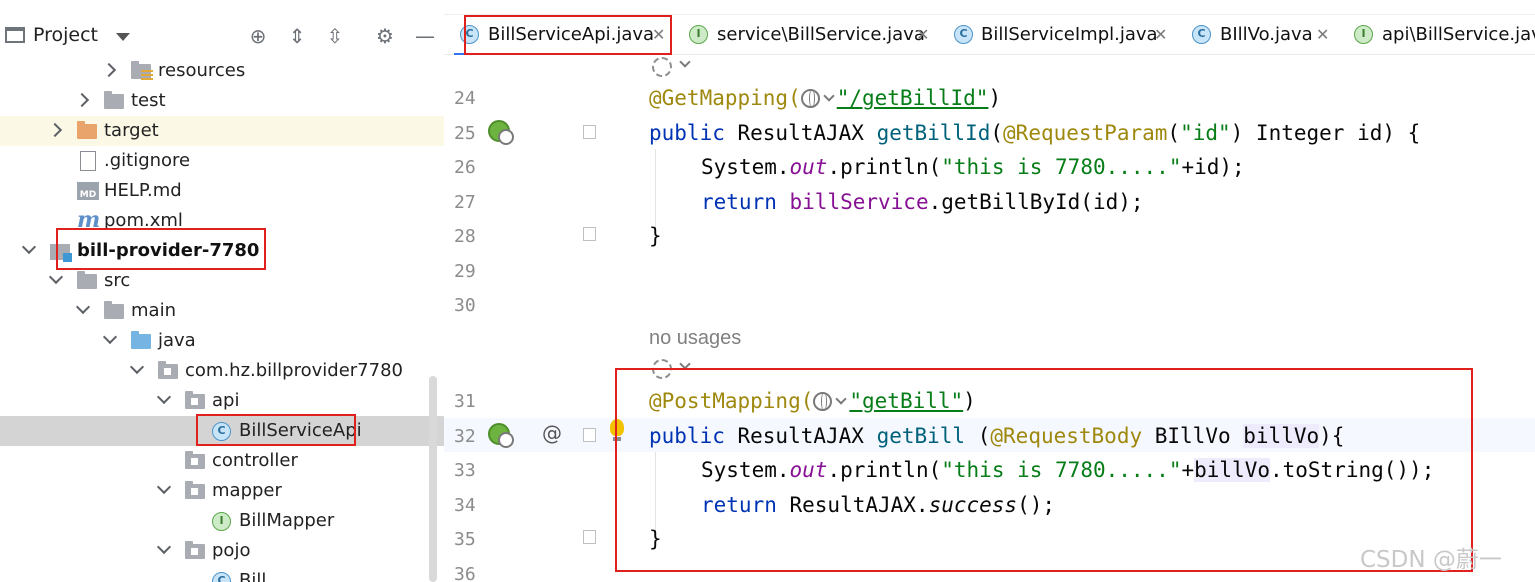 The width and height of the screenshot is (1535, 582). What do you see at coordinates (1266, 34) in the screenshot?
I see `tab-label: BIllVo.java` at bounding box center [1266, 34].